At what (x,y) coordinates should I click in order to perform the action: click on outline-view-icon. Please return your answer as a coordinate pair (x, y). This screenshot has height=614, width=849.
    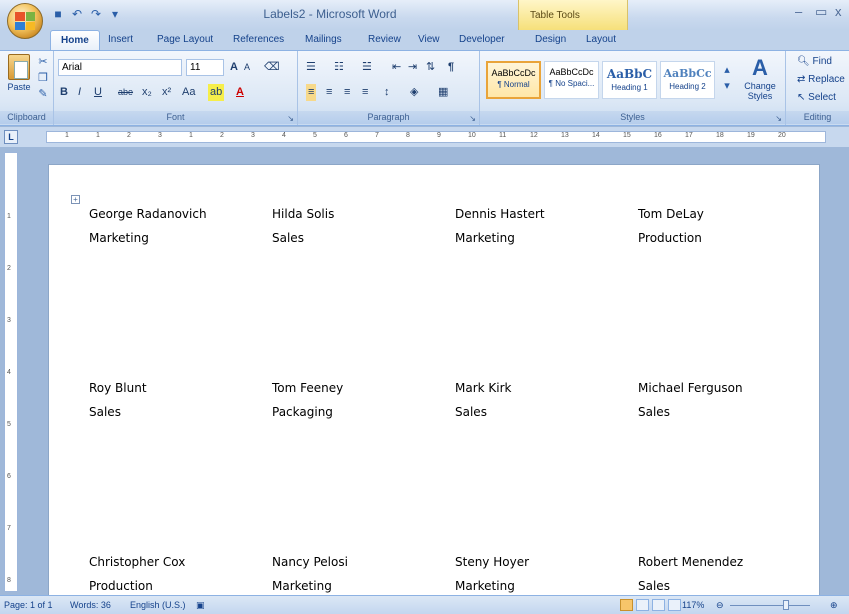
    Looking at the image, I should click on (674, 605).